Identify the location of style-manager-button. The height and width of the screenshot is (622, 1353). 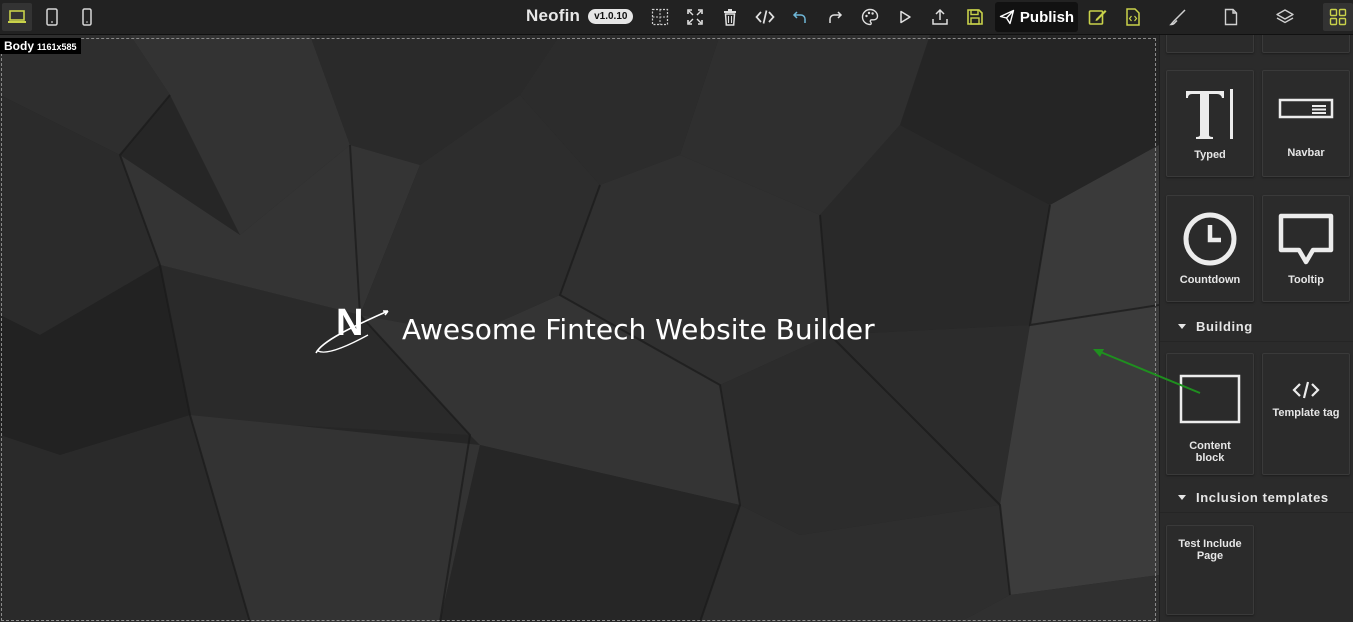
(1178, 17).